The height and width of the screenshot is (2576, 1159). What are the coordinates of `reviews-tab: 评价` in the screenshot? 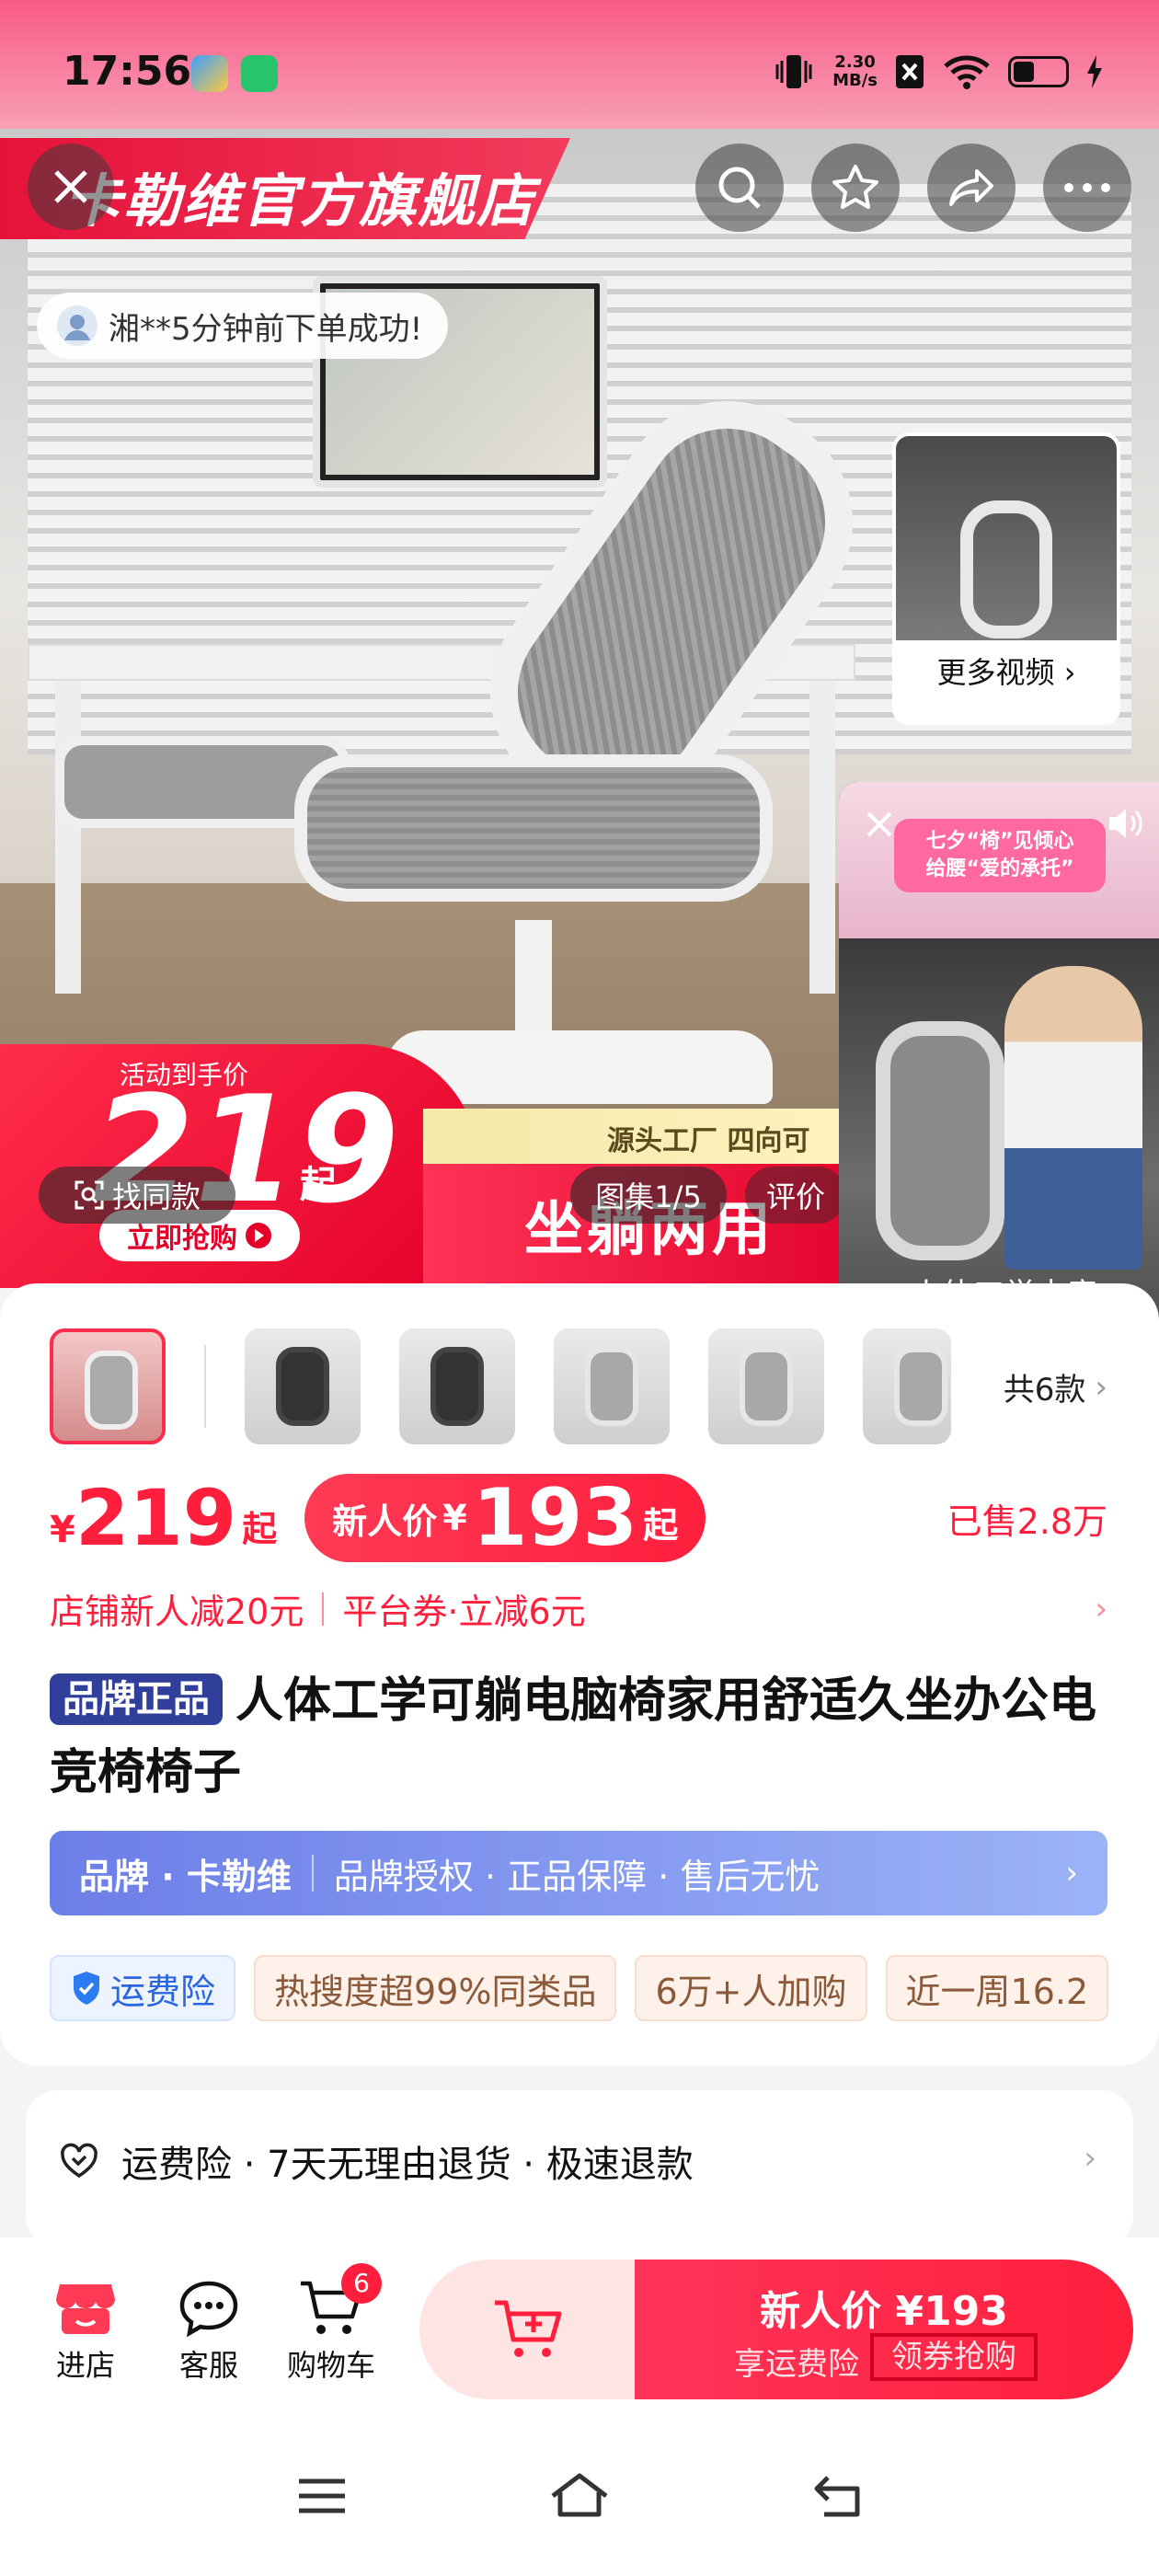 It's located at (795, 1195).